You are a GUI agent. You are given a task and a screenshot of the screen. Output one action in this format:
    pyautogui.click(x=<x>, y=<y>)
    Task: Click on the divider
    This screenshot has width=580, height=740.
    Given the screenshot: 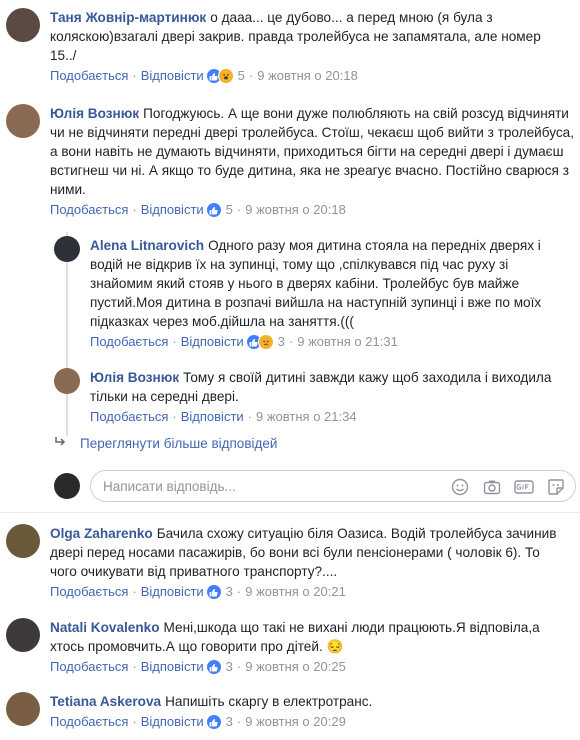 What is the action you would take?
    pyautogui.click(x=290, y=512)
    